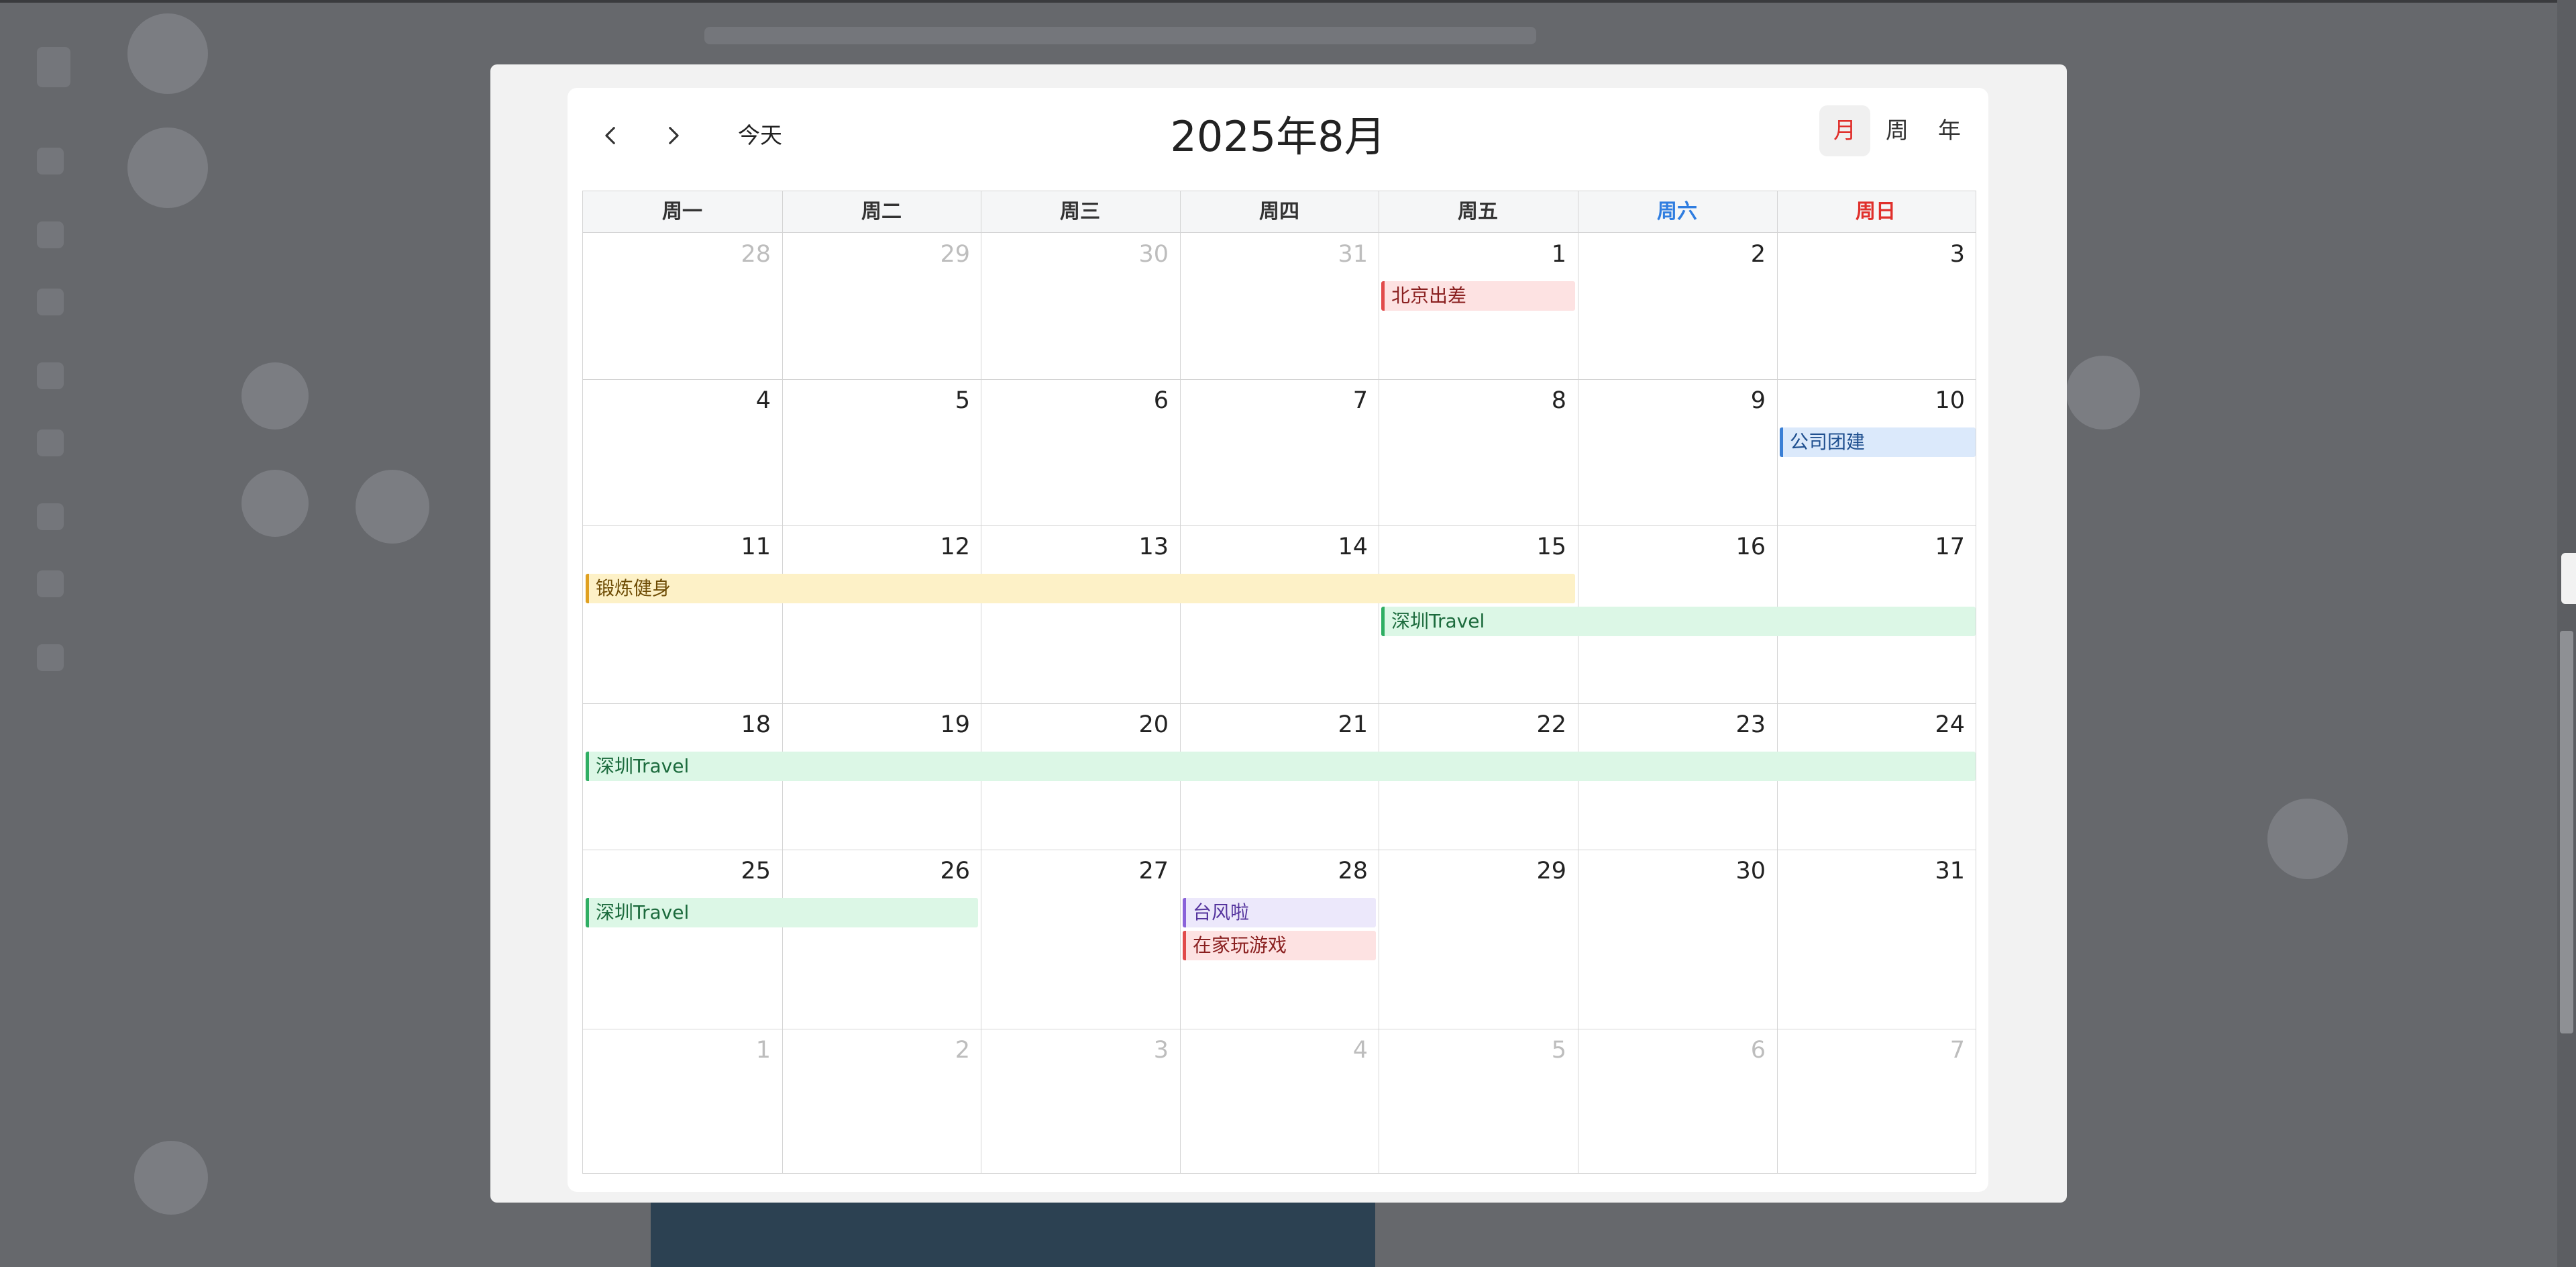  Describe the element at coordinates (1288, 1) in the screenshot. I see `background-topbar` at that location.